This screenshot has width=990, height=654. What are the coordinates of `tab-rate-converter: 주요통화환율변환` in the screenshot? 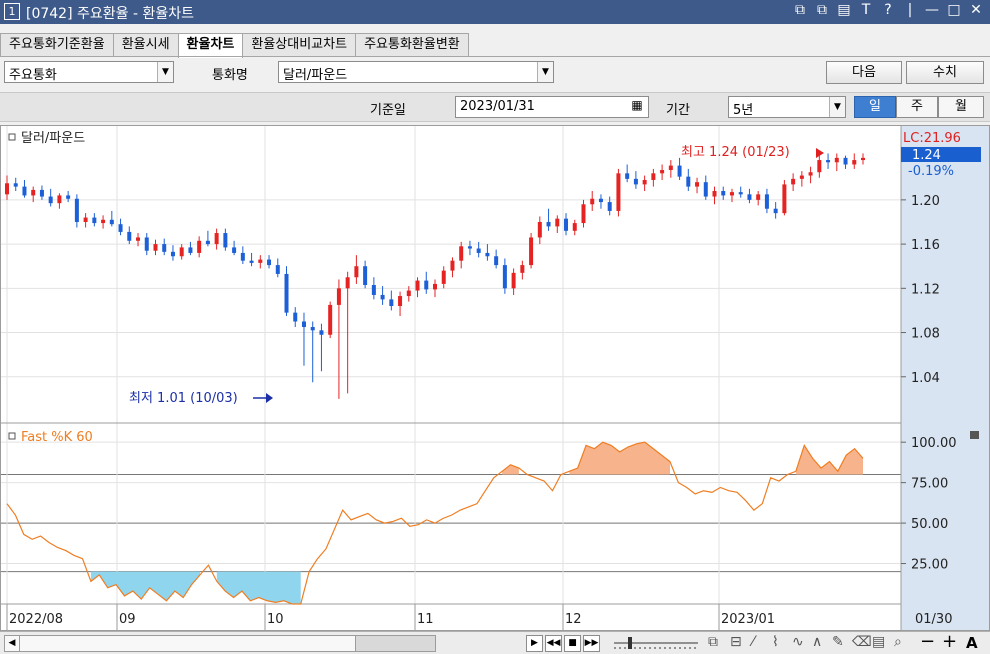 It's located at (412, 45).